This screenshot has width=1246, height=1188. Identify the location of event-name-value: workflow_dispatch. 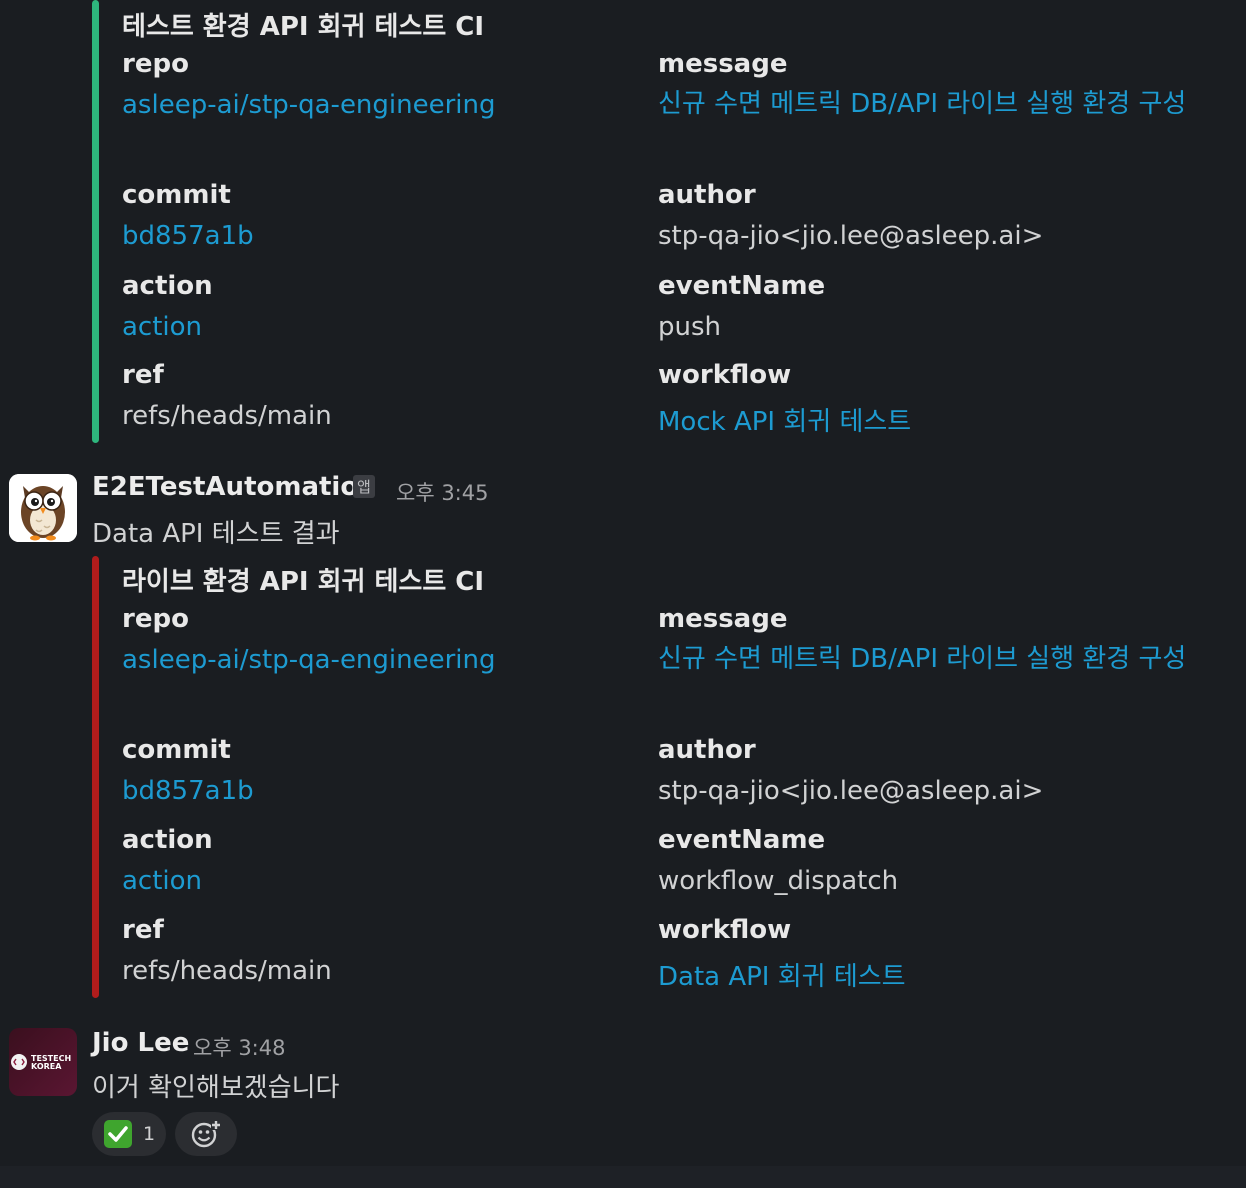
(778, 881).